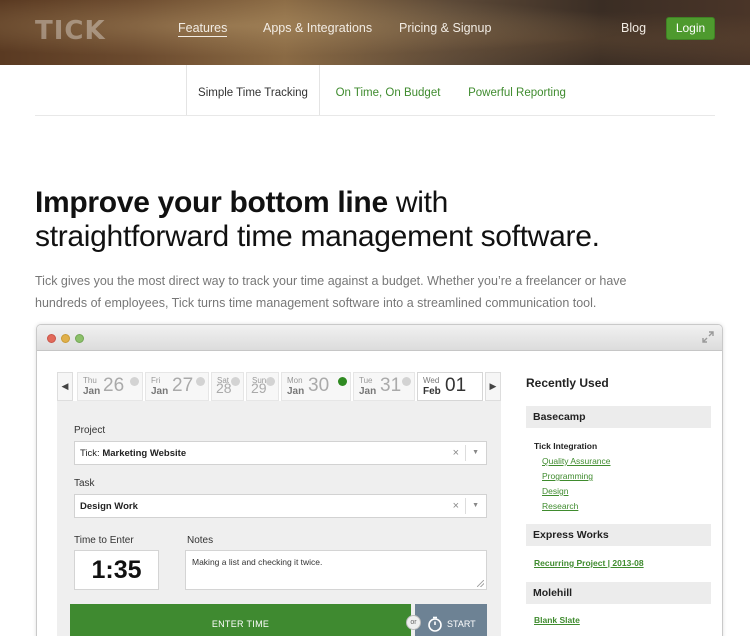  What do you see at coordinates (456, 385) in the screenshot?
I see `day-number: 01` at bounding box center [456, 385].